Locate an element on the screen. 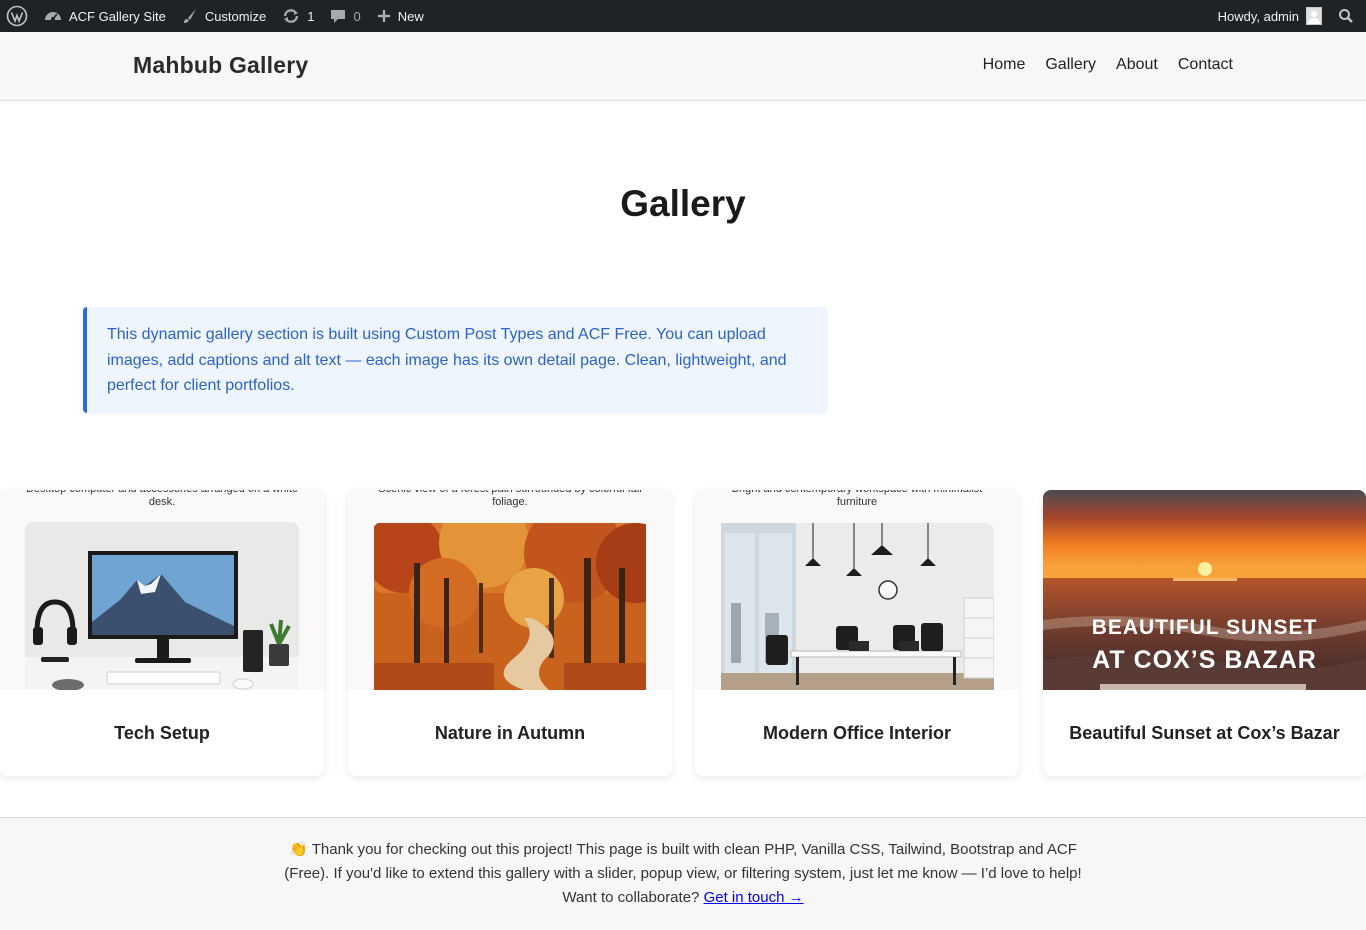 This screenshot has width=1366, height=930. search-icon is located at coordinates (1346, 16).